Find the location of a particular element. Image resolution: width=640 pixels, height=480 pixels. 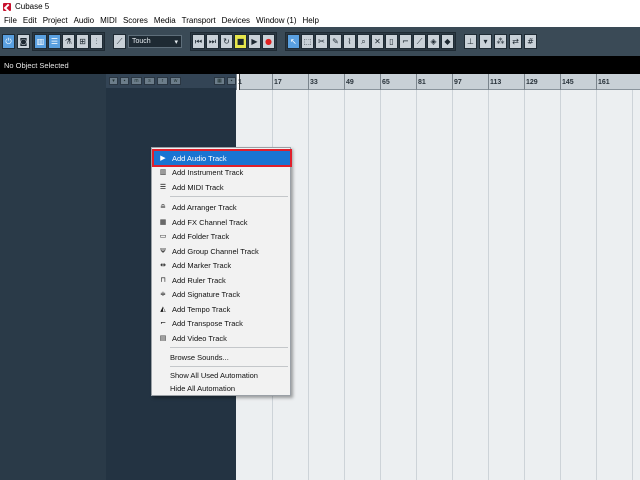

menu-item-add-fx-channel-track: ▦ Add FX Channel Track is located at coordinates (222, 222).